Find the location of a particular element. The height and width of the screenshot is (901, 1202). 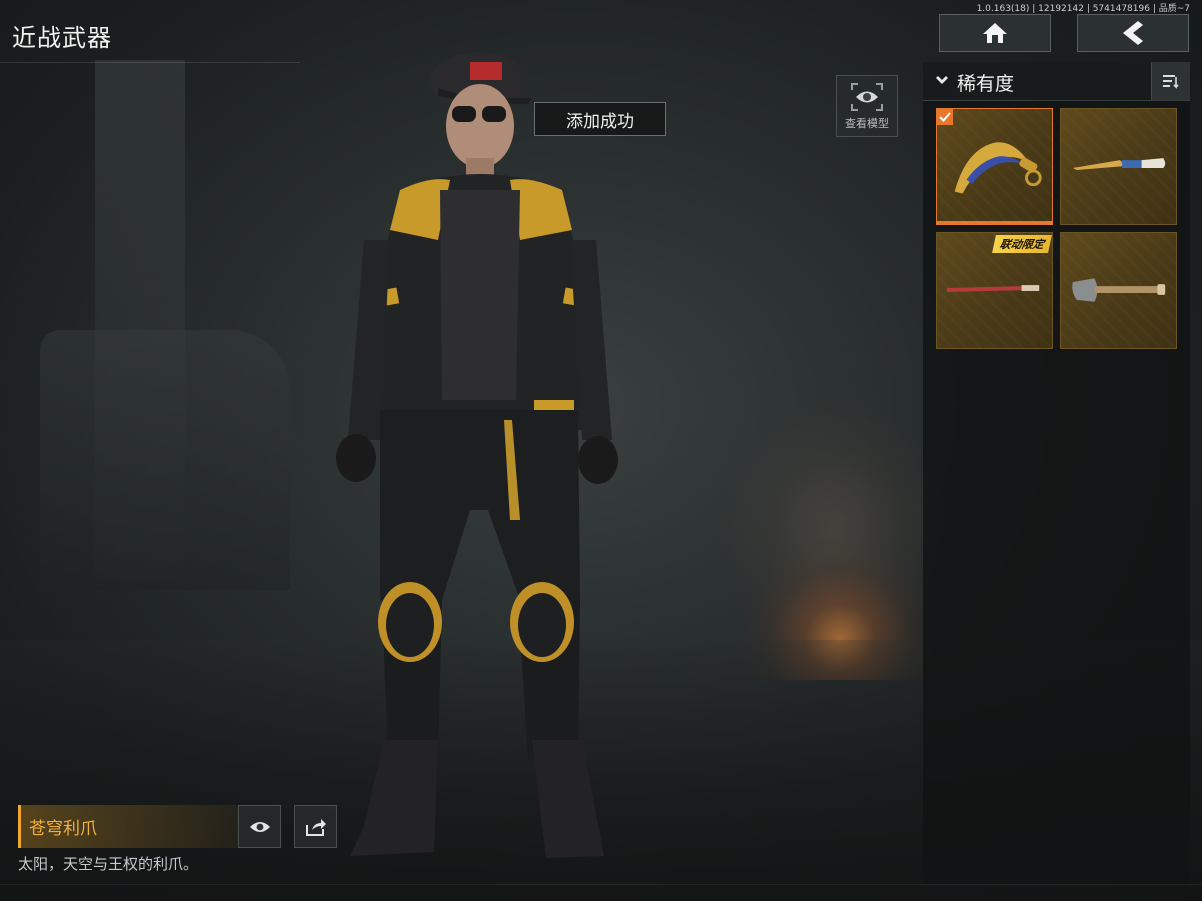

background-structure is located at coordinates (165, 460).